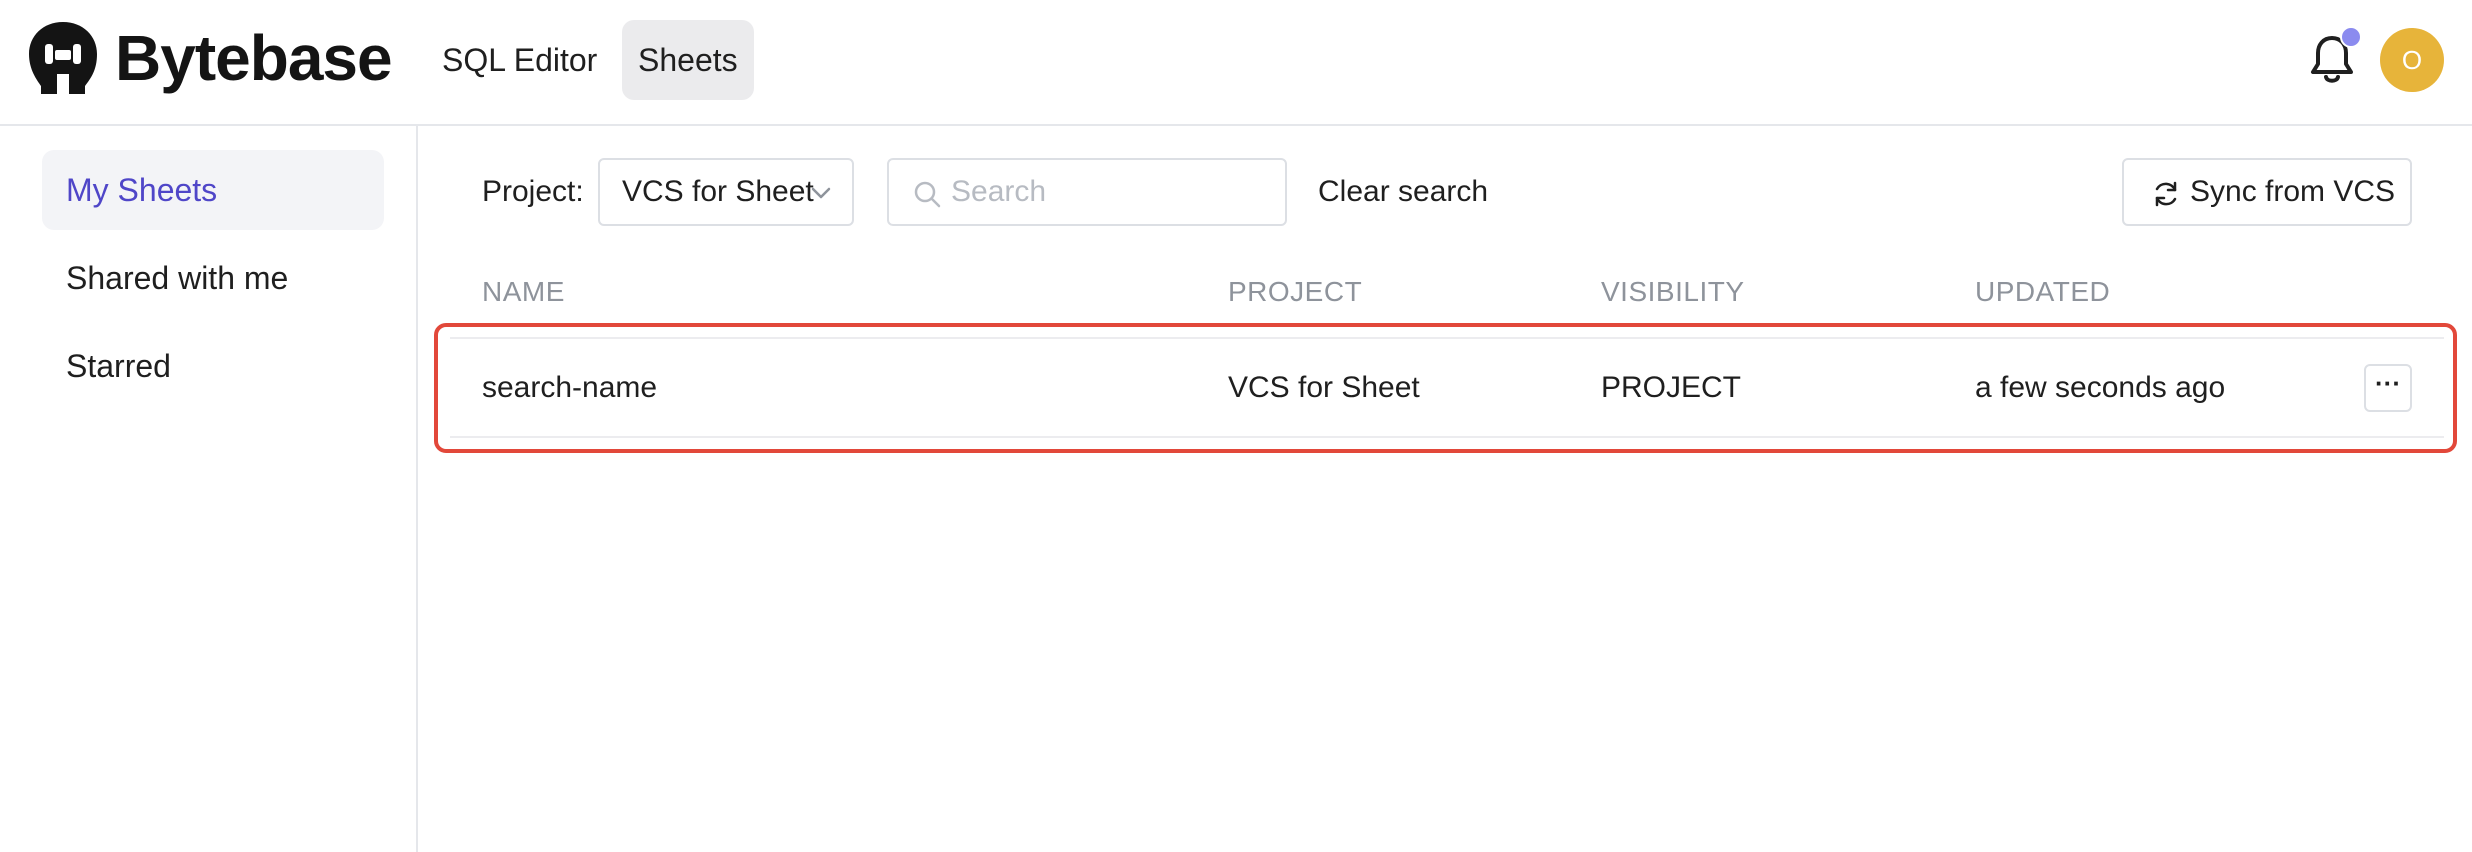 The image size is (2472, 852). I want to click on top-bar: Bytebase SQL Editor Sheets O, so click(1236, 63).